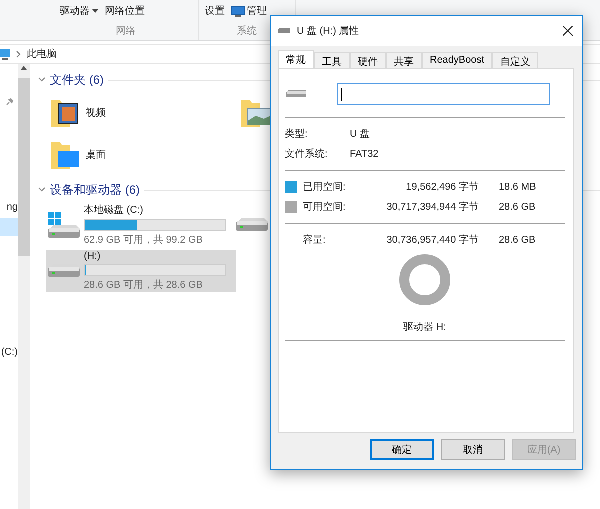 The image size is (600, 509). I want to click on tab: 工具, so click(332, 60).